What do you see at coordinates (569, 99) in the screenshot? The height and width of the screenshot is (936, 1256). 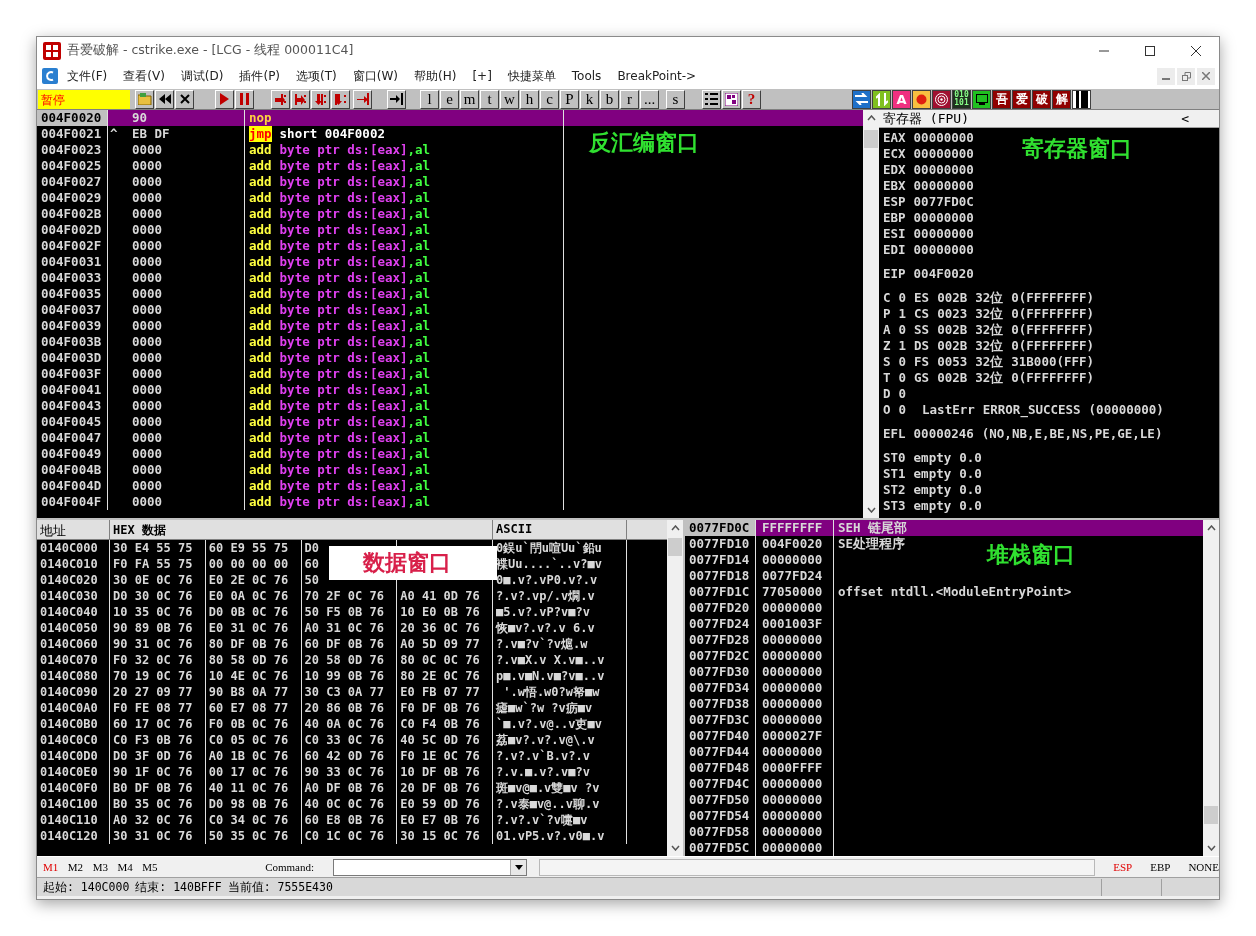 I see `window-button: P` at bounding box center [569, 99].